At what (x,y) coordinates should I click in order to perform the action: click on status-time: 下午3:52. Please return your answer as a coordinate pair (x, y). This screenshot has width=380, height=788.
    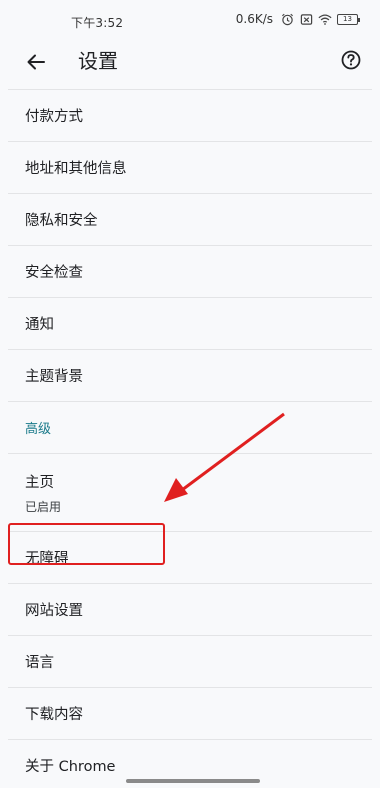
    Looking at the image, I should click on (97, 23).